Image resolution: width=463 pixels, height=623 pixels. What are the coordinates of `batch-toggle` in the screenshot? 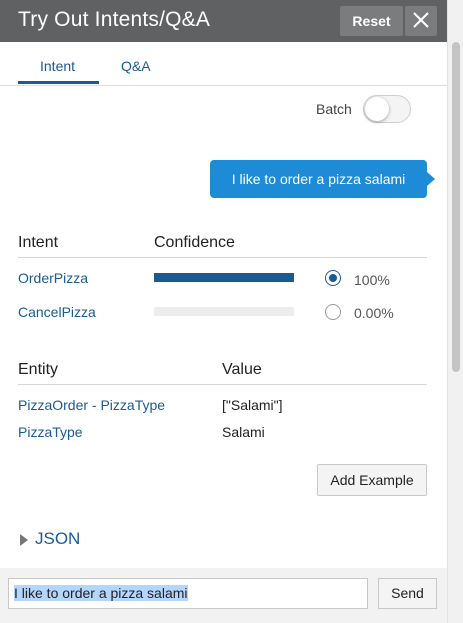 It's located at (387, 109).